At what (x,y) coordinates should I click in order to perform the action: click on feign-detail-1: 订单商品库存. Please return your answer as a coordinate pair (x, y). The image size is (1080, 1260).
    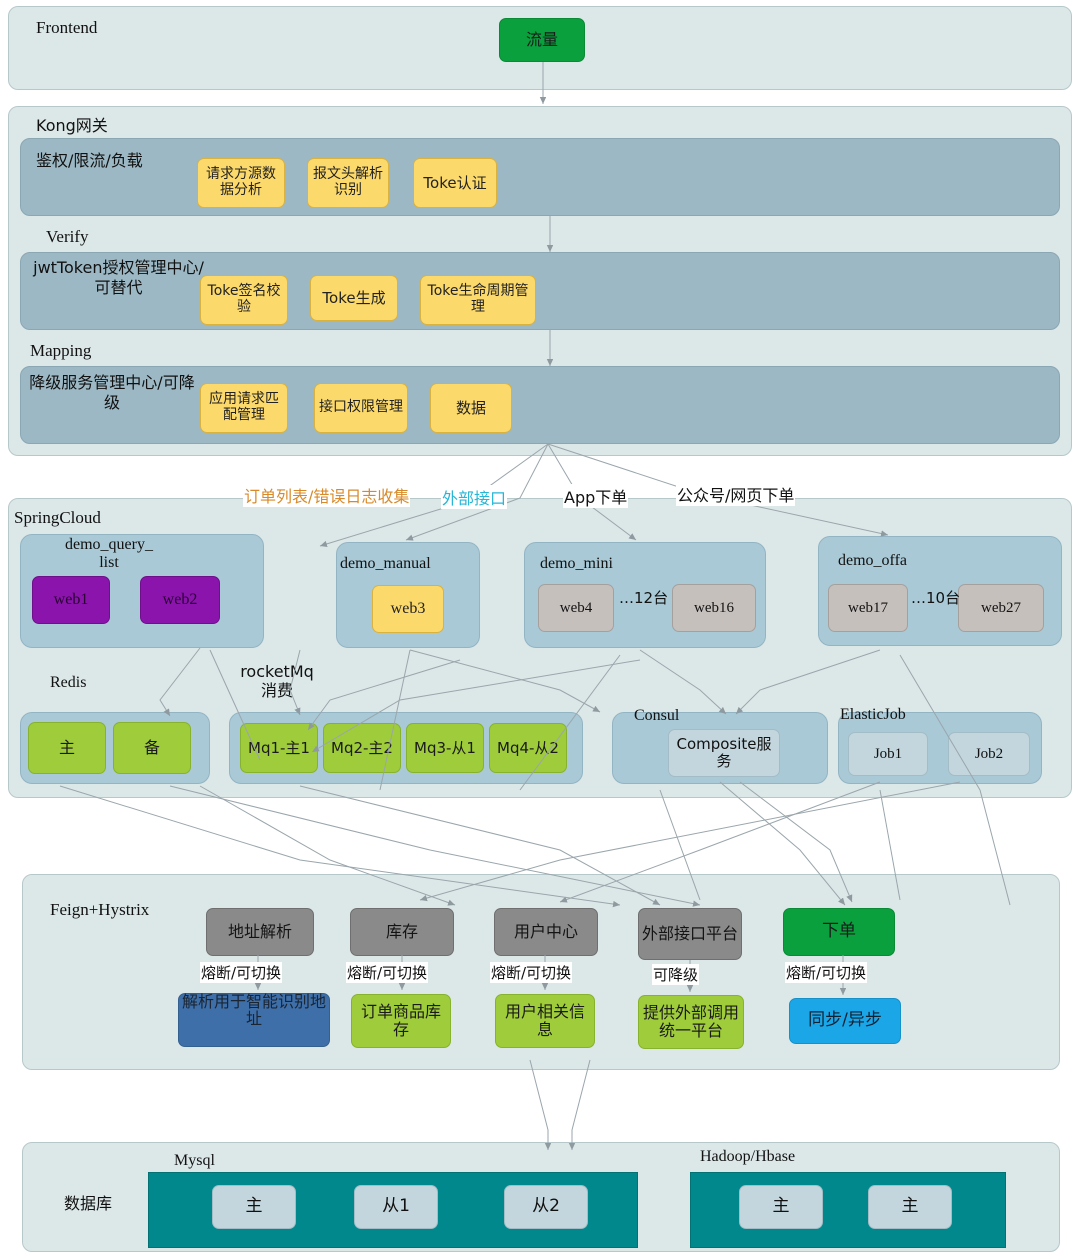
    Looking at the image, I should click on (401, 1021).